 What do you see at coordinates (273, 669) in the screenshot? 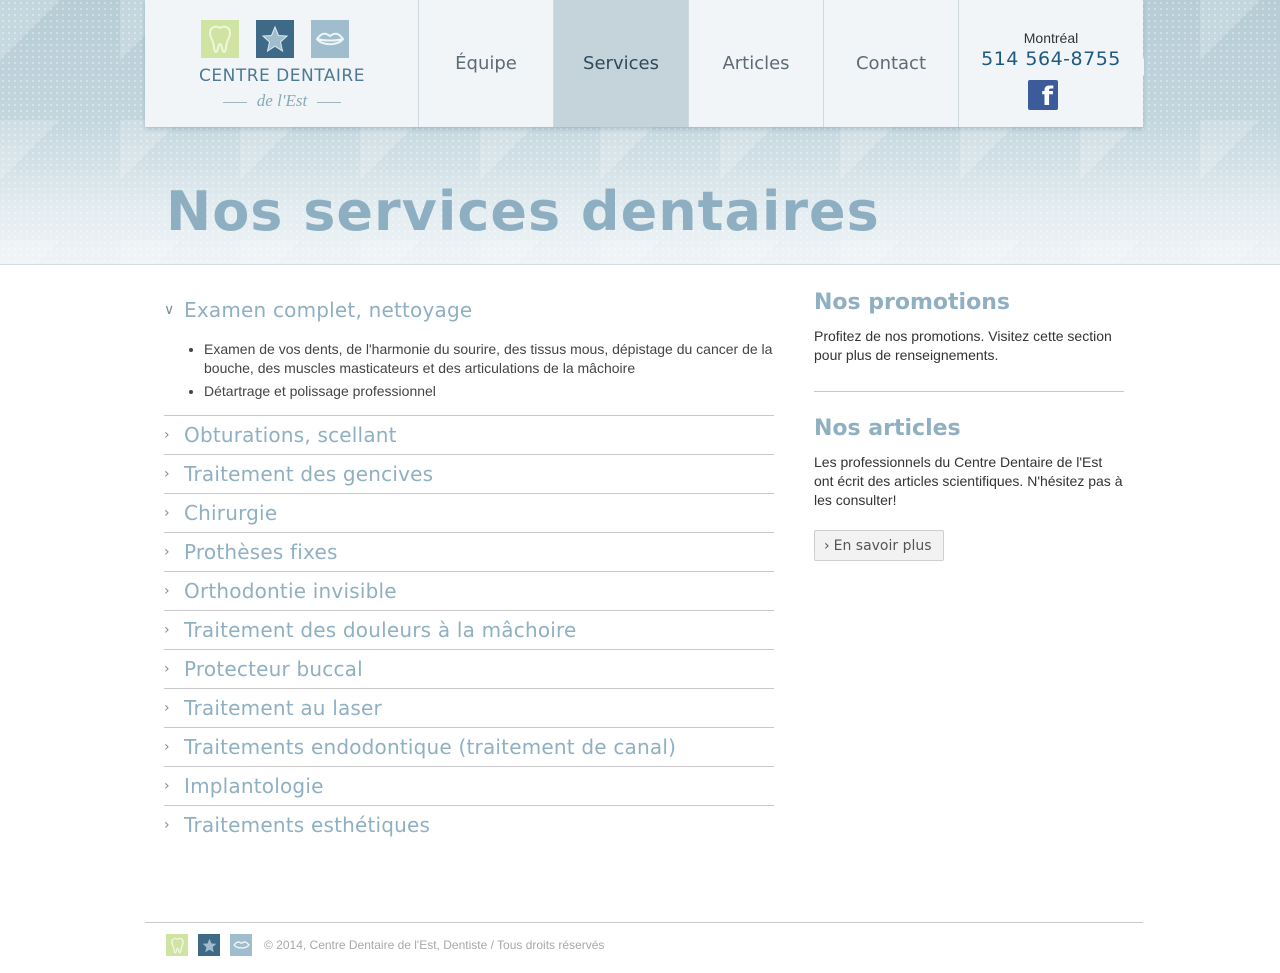
I see `accordion-title: Protecteur buccal` at bounding box center [273, 669].